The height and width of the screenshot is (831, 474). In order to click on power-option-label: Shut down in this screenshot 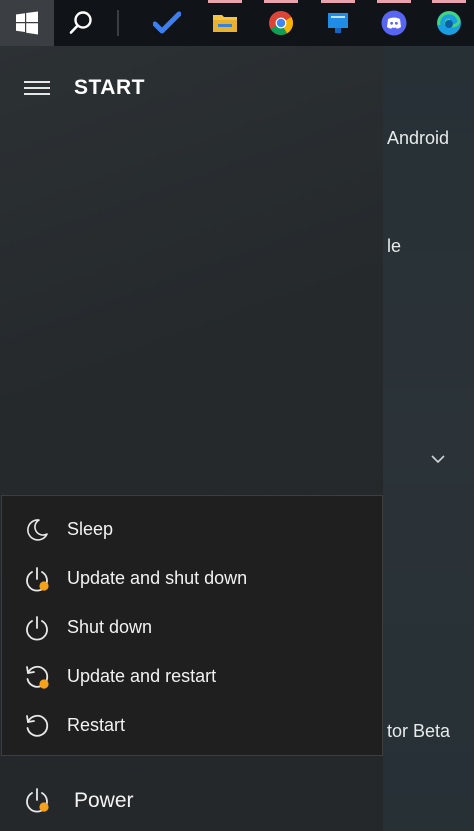, I will do `click(110, 627)`.